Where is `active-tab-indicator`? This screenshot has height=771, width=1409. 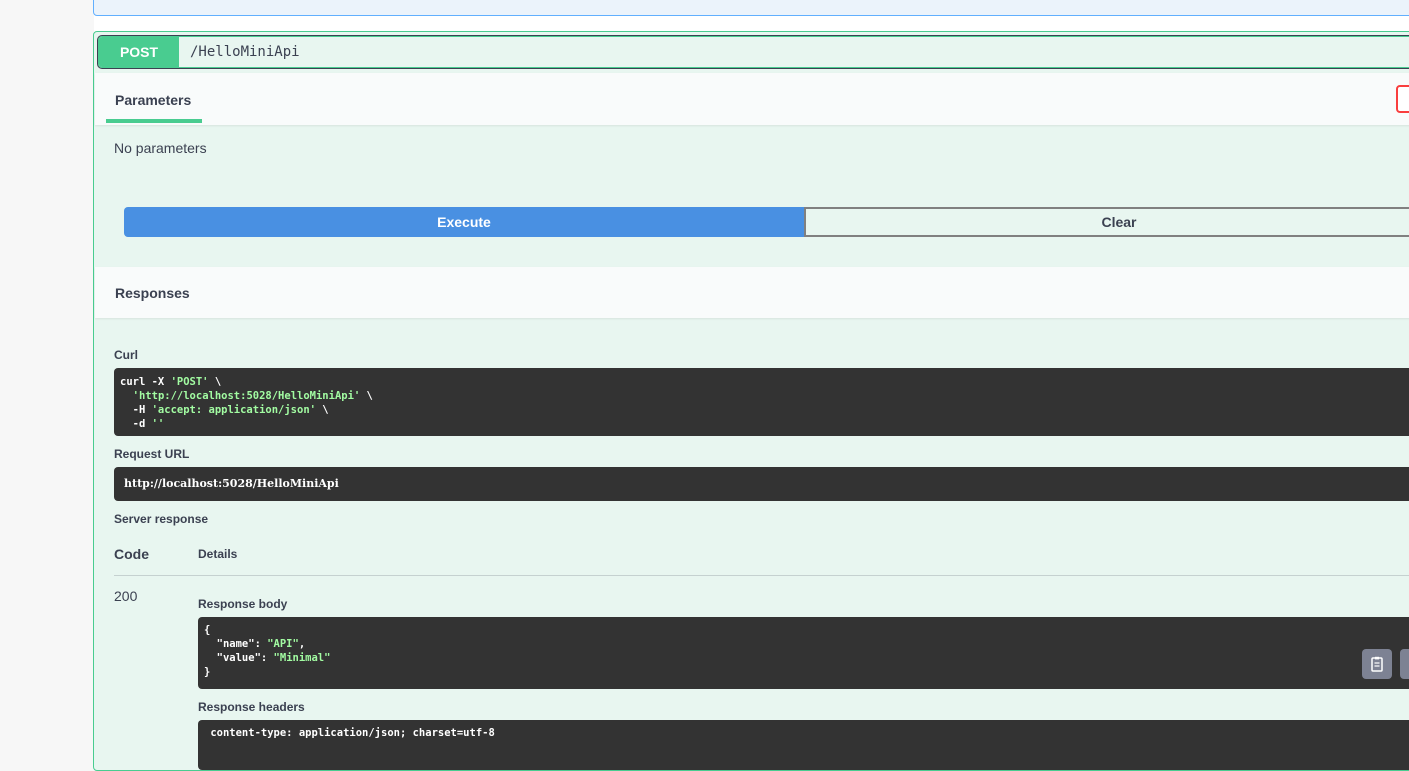
active-tab-indicator is located at coordinates (154, 121).